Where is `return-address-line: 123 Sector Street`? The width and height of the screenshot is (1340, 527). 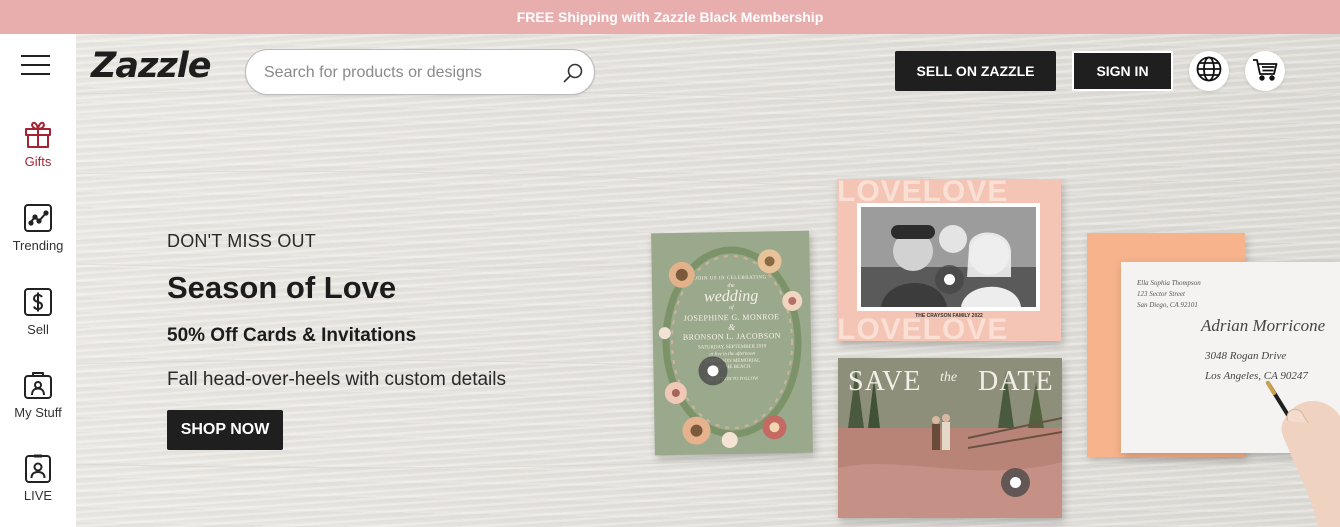
return-address-line: 123 Sector Street is located at coordinates (1161, 294).